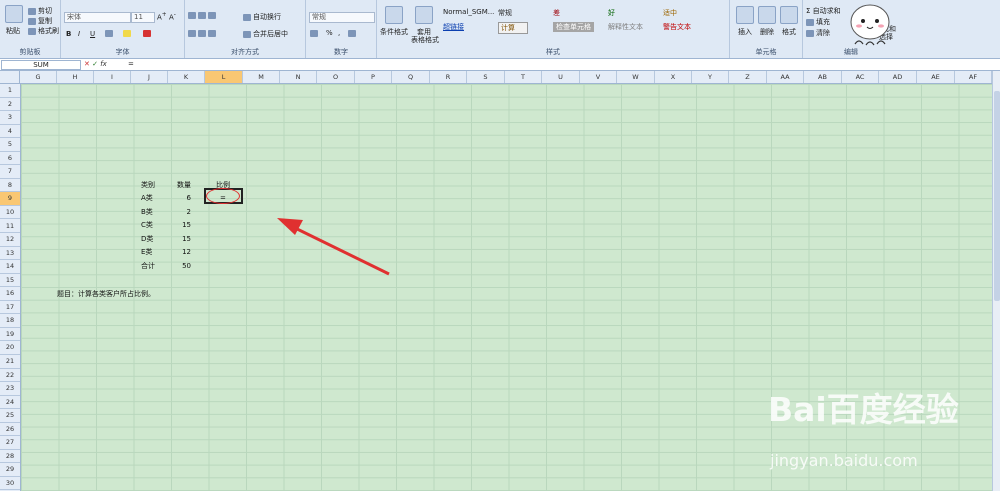  I want to click on row-header-20: 20, so click(10, 348).